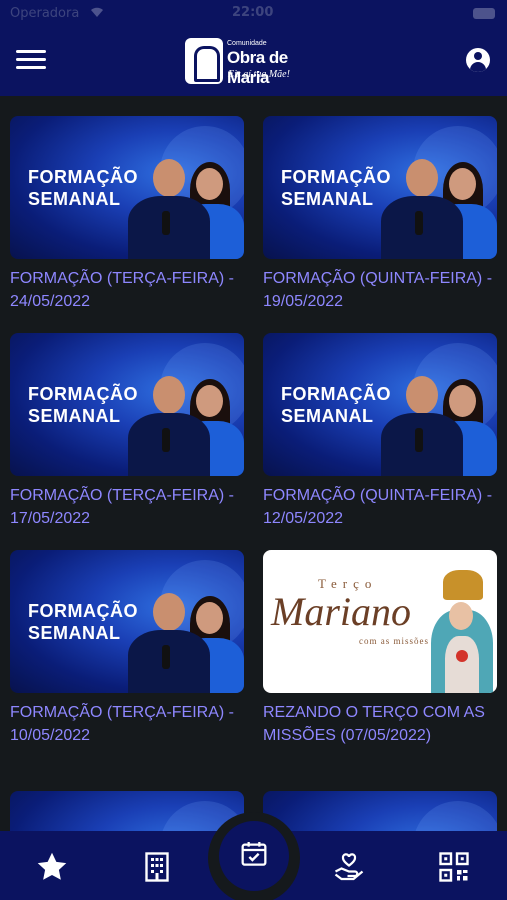 This screenshot has width=507, height=900. Describe the element at coordinates (380, 507) in the screenshot. I see `card-title: FORMAÇÃO (QUINTA-FEIRA) - 12/05/2022` at that location.